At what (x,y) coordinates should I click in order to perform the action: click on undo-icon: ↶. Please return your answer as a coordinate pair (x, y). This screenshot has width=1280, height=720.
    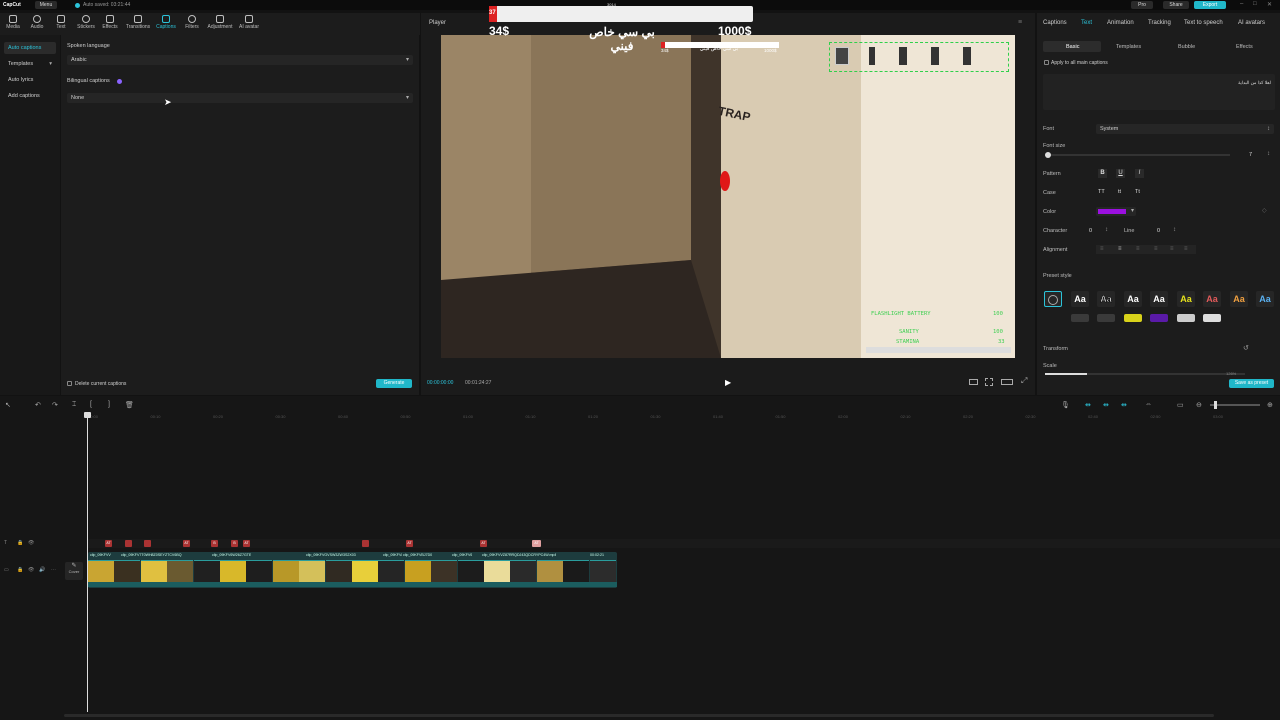
    Looking at the image, I should click on (38, 405).